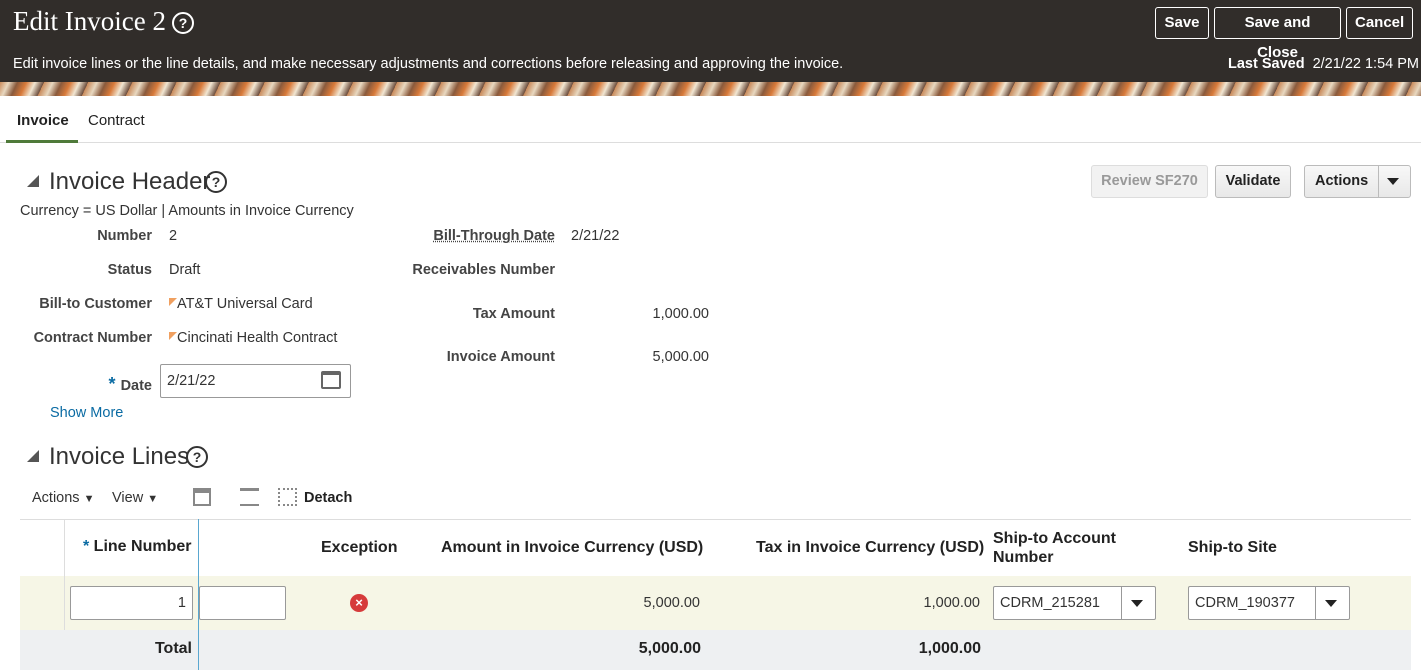 The height and width of the screenshot is (670, 1421). What do you see at coordinates (494, 236) in the screenshot?
I see `bill-through-date-label: Bill-Through Date` at bounding box center [494, 236].